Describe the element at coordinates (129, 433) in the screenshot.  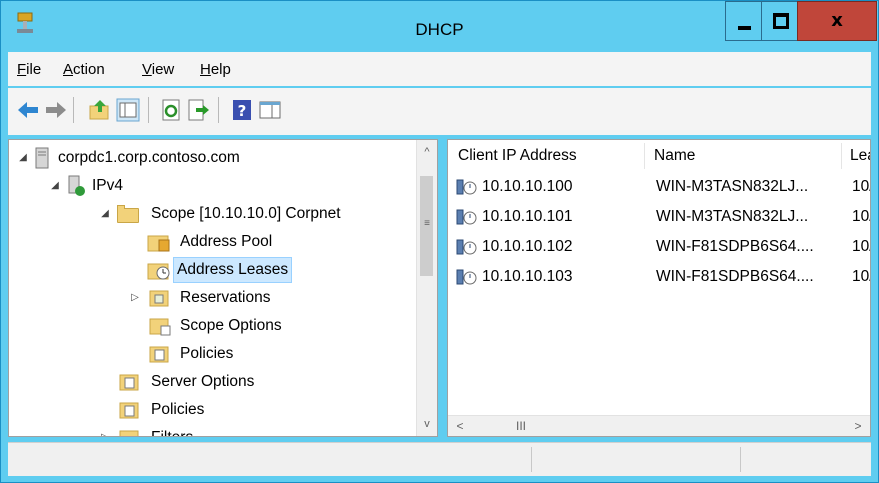
I see `filters-icon` at that location.